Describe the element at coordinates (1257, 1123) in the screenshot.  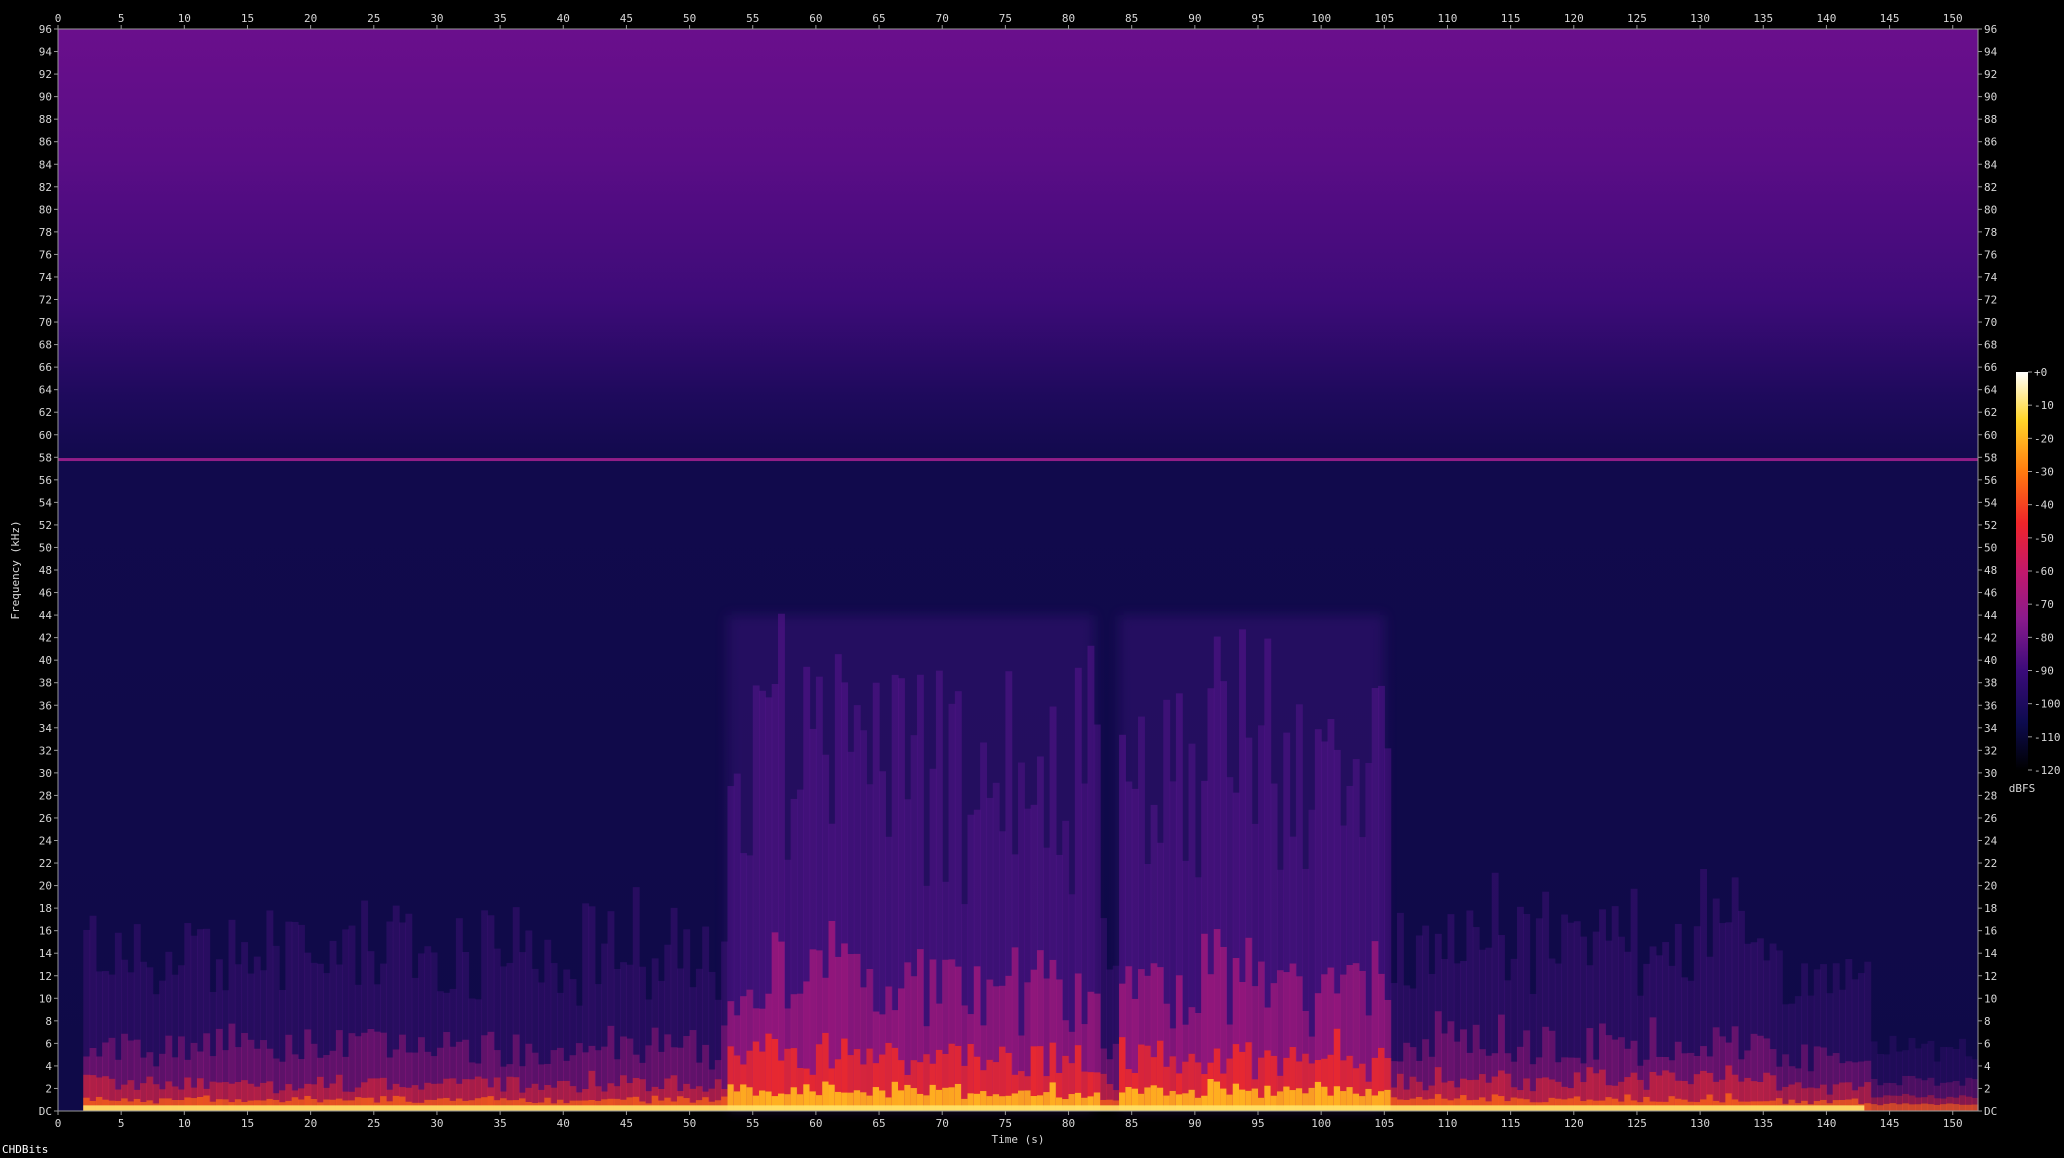
I see `x-tick-label-bottom: 95` at that location.